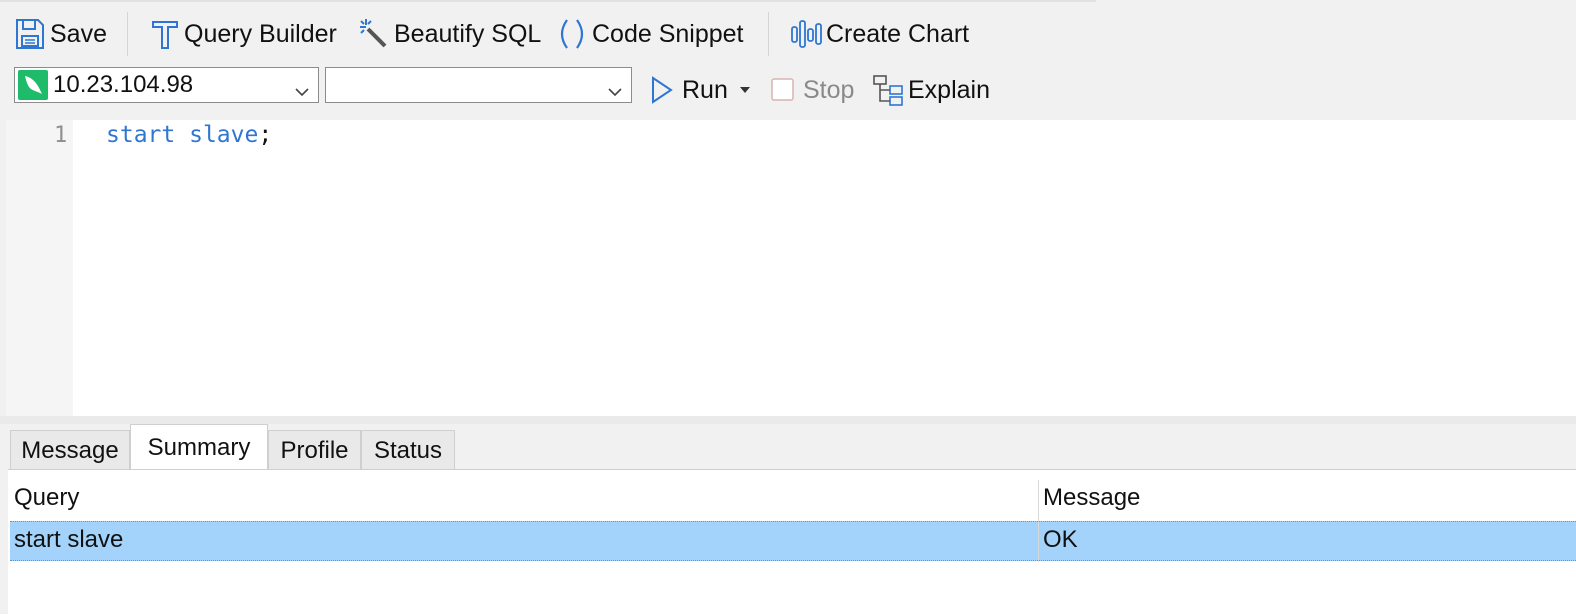 Image resolution: width=1576 pixels, height=615 pixels. What do you see at coordinates (260, 33) in the screenshot?
I see `query-builder-label: Query Builder` at bounding box center [260, 33].